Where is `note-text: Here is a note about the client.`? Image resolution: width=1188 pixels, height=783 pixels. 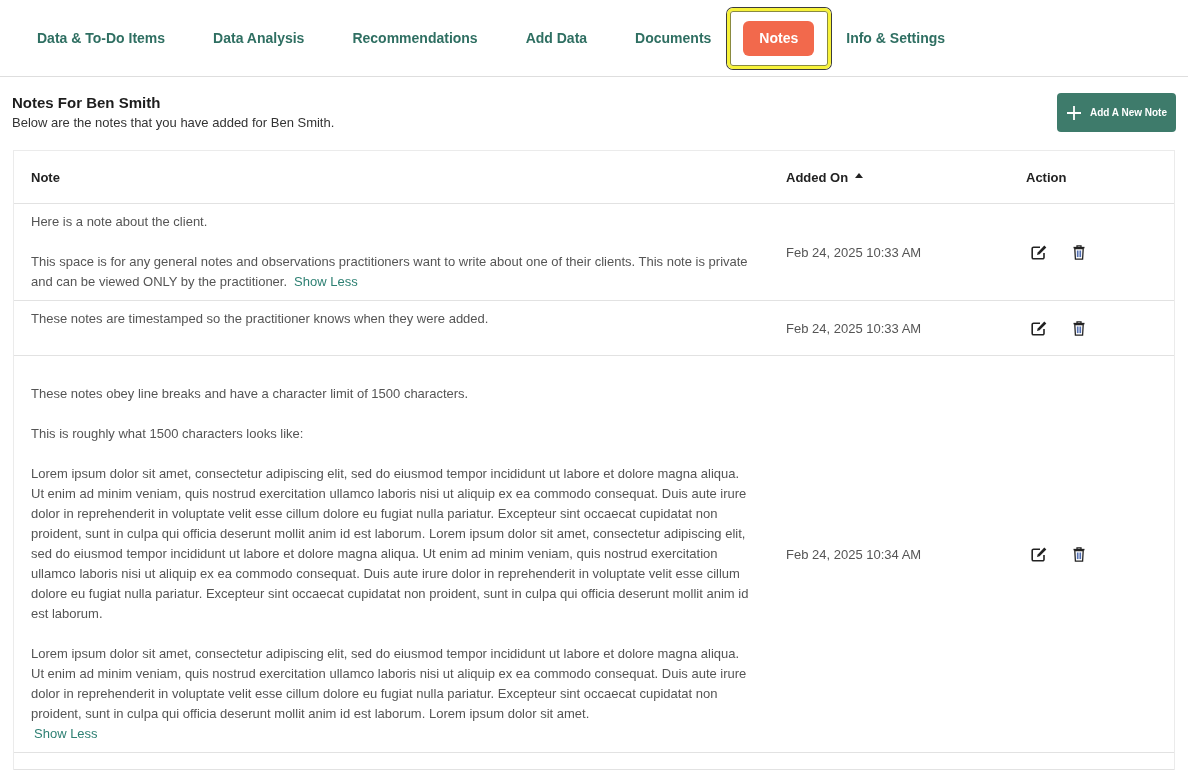 note-text: Here is a note about the client. is located at coordinates (120, 222).